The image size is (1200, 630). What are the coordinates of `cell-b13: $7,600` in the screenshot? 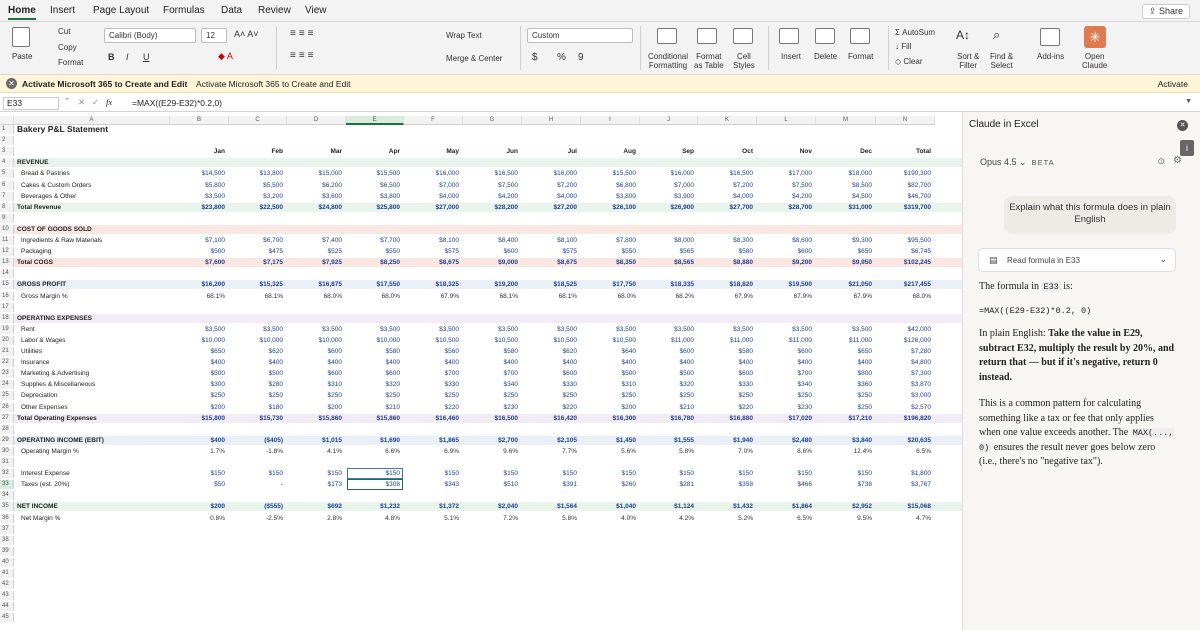 It's located at (197, 262).